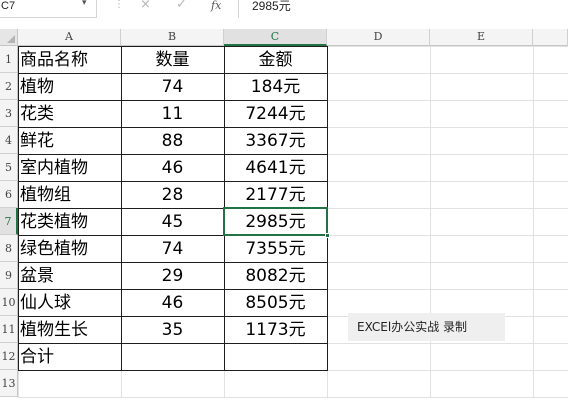 The width and height of the screenshot is (568, 416). Describe the element at coordinates (275, 303) in the screenshot. I see `table-cell: 8505元` at that location.